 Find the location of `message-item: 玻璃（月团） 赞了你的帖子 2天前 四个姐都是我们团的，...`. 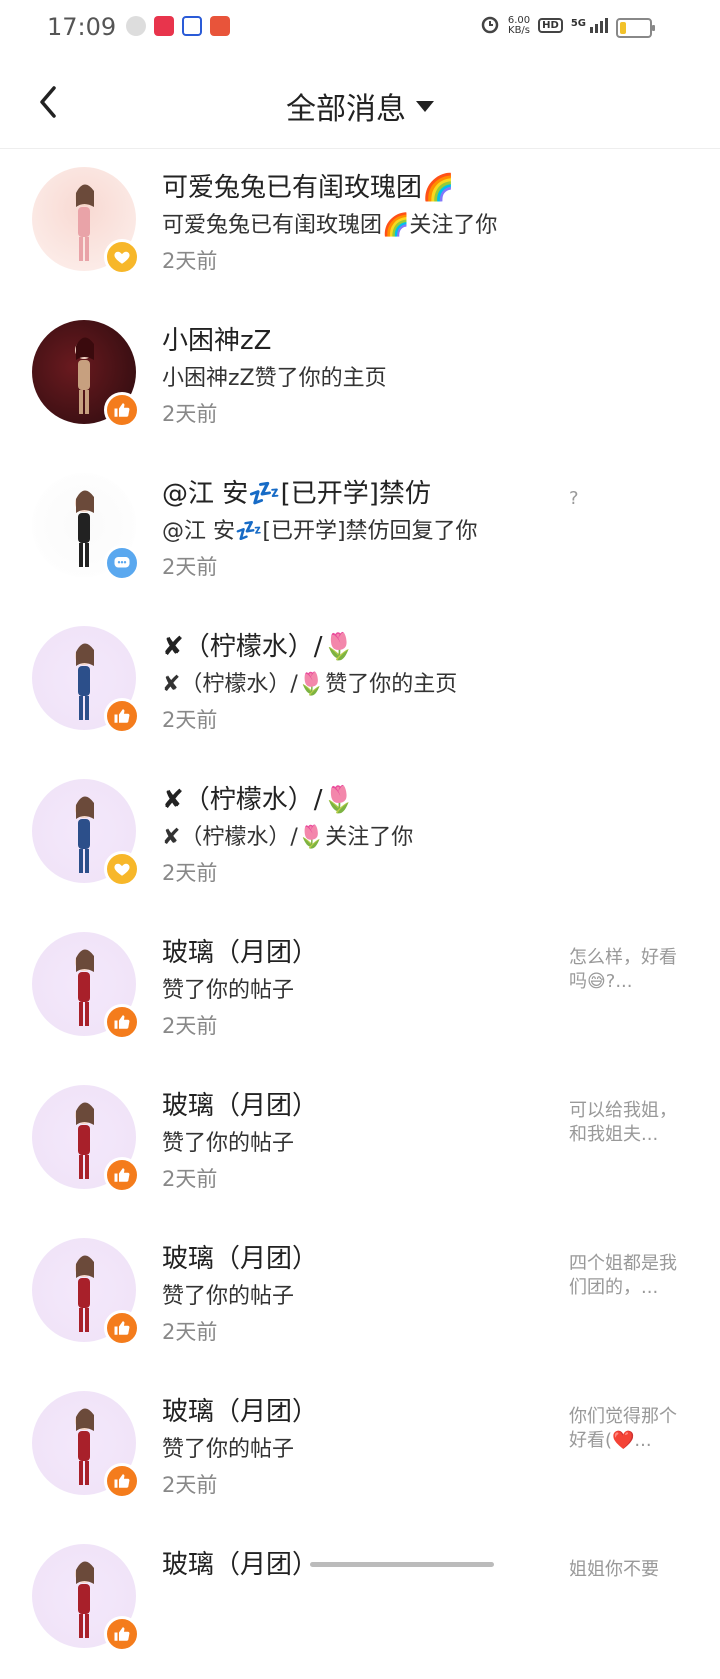

message-item: 玻璃（月团） 赞了你的帖子 2天前 四个姐都是我们团的，... is located at coordinates (360, 1296).